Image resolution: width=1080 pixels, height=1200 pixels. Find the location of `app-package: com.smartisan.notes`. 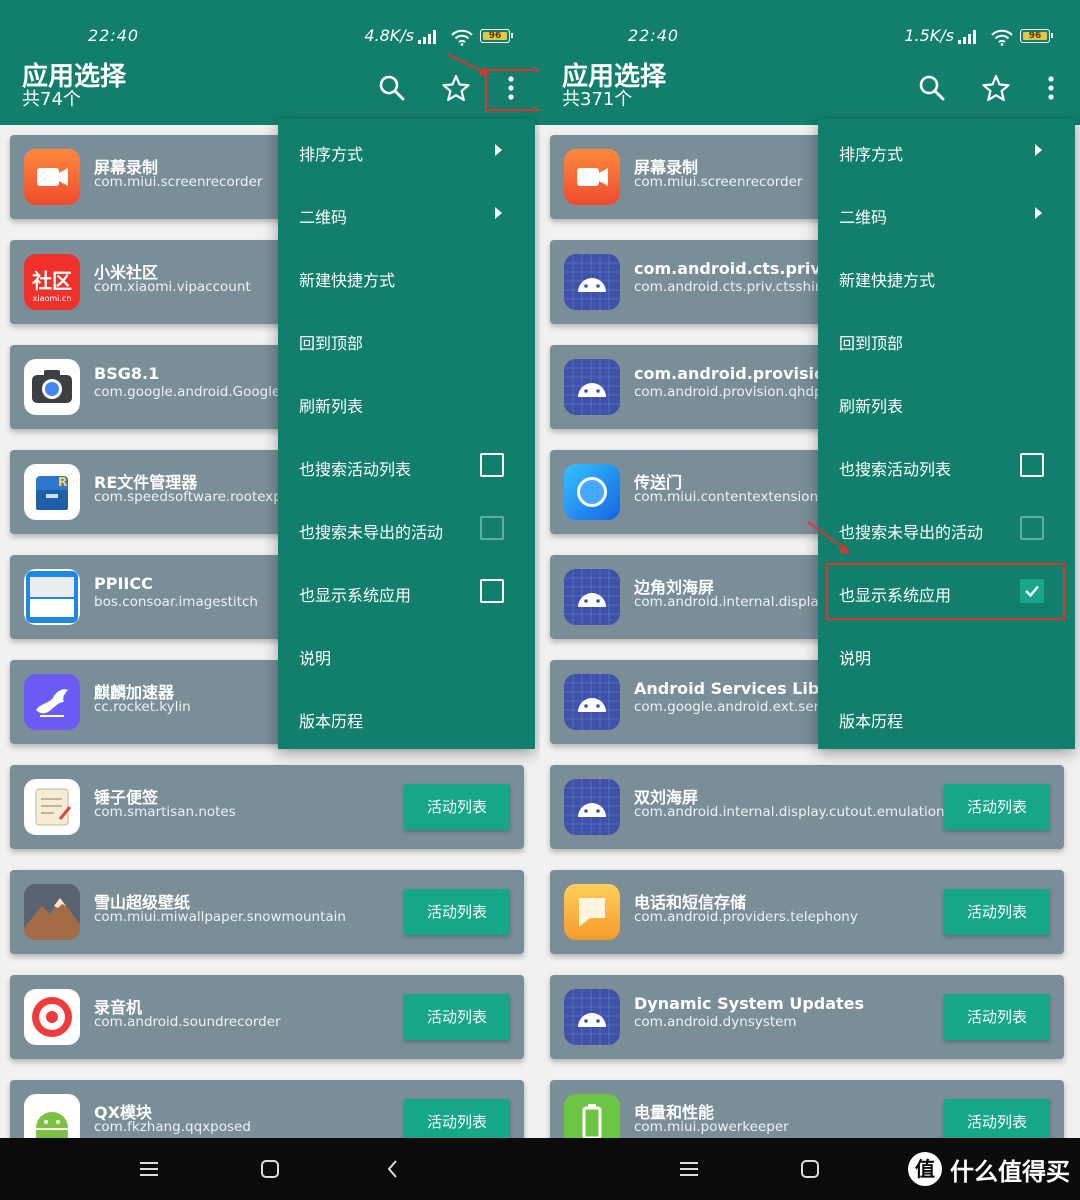

app-package: com.smartisan.notes is located at coordinates (165, 812).